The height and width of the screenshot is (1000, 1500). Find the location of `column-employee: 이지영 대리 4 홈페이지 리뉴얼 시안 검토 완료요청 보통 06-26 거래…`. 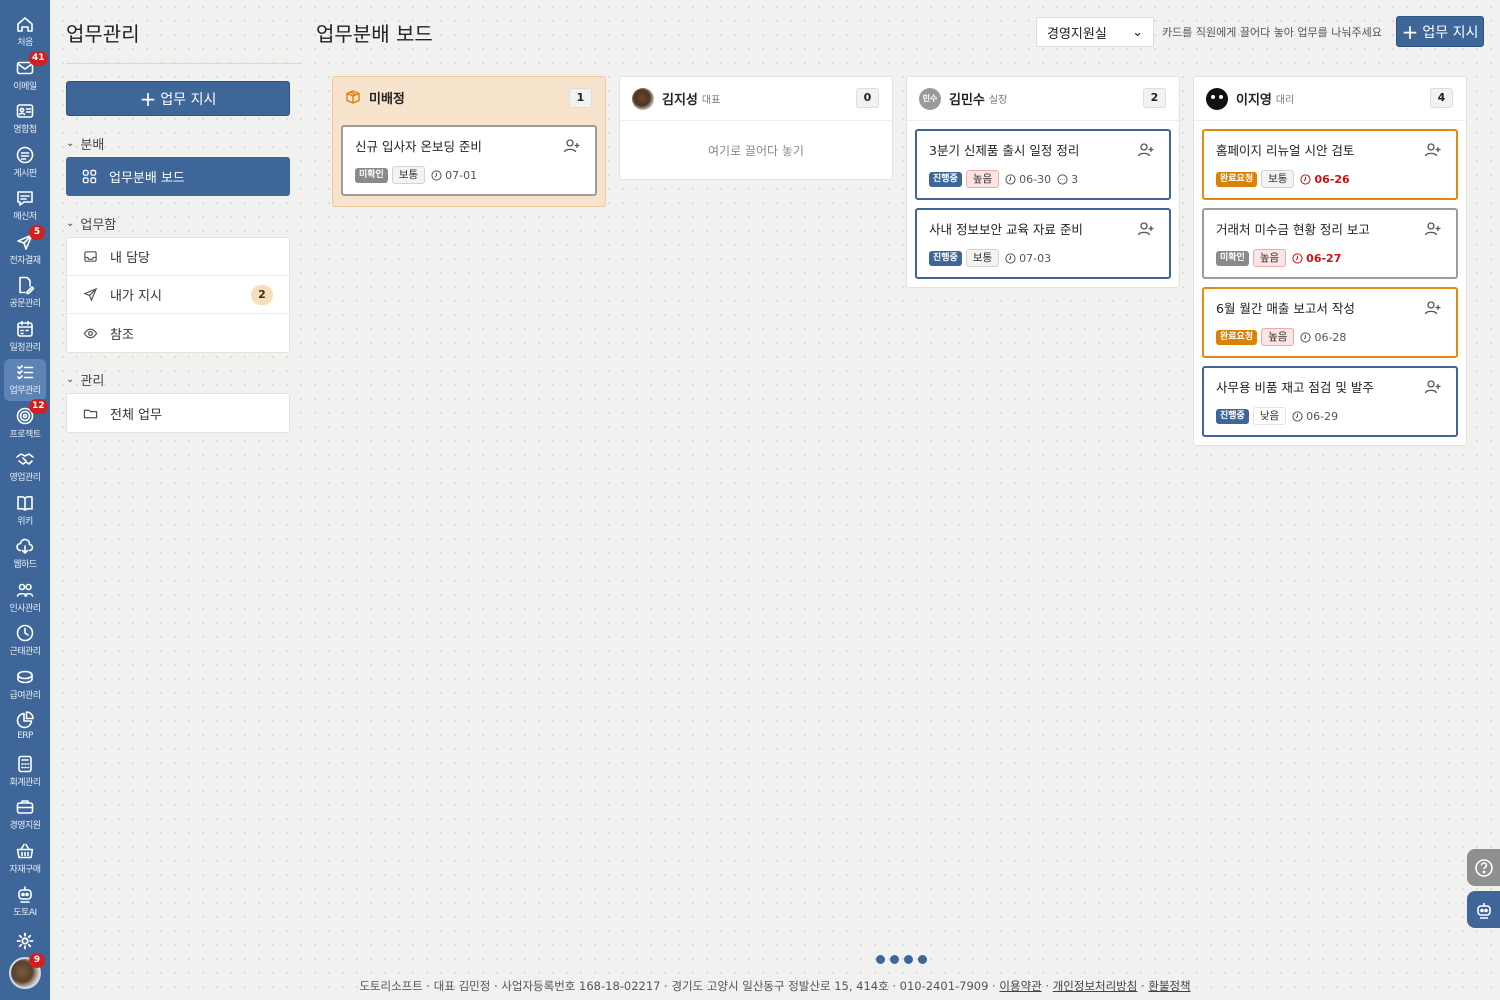

column-employee: 이지영 대리 4 홈페이지 리뉴얼 시안 검토 완료요청 보통 06-26 거래… is located at coordinates (1330, 261).